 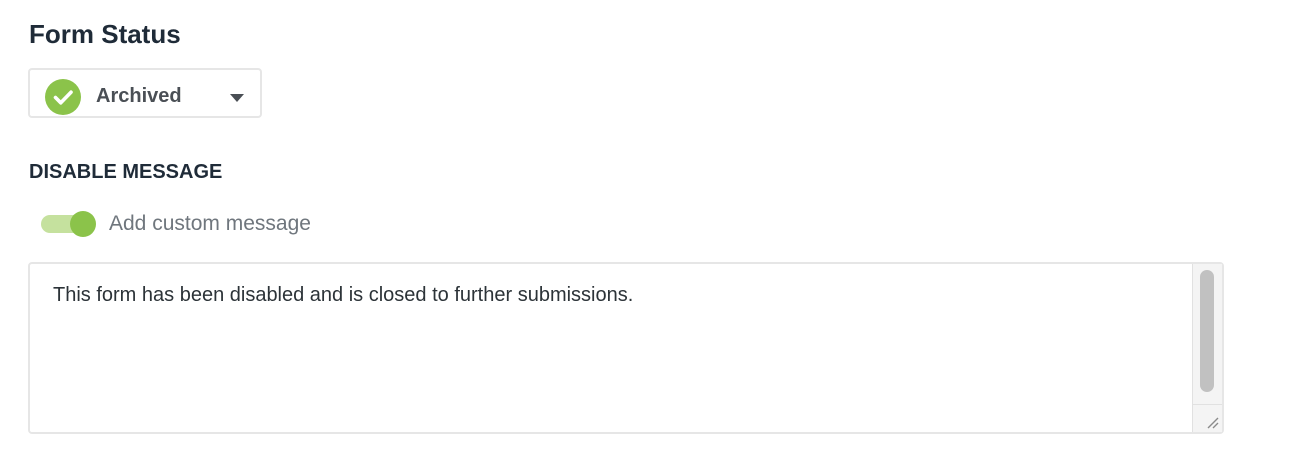 I want to click on toggle-knob, so click(x=83, y=224).